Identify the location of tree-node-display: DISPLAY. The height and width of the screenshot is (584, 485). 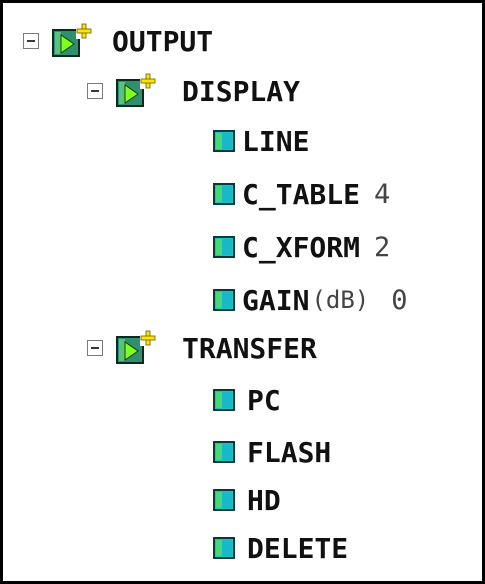
(193, 91).